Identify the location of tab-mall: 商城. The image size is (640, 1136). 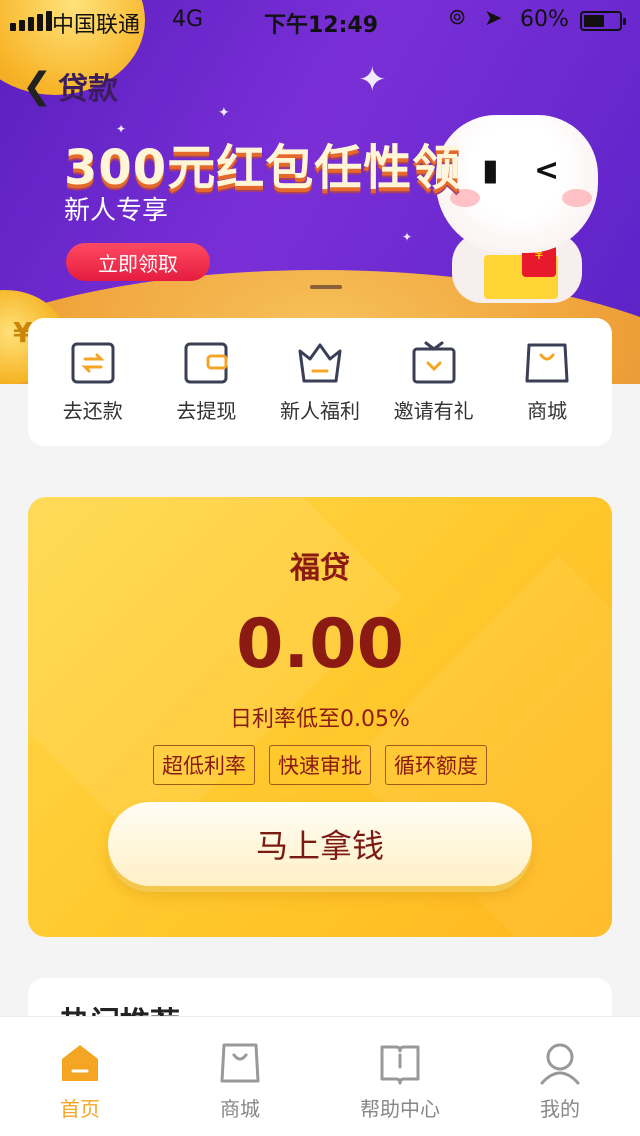
(240, 1076).